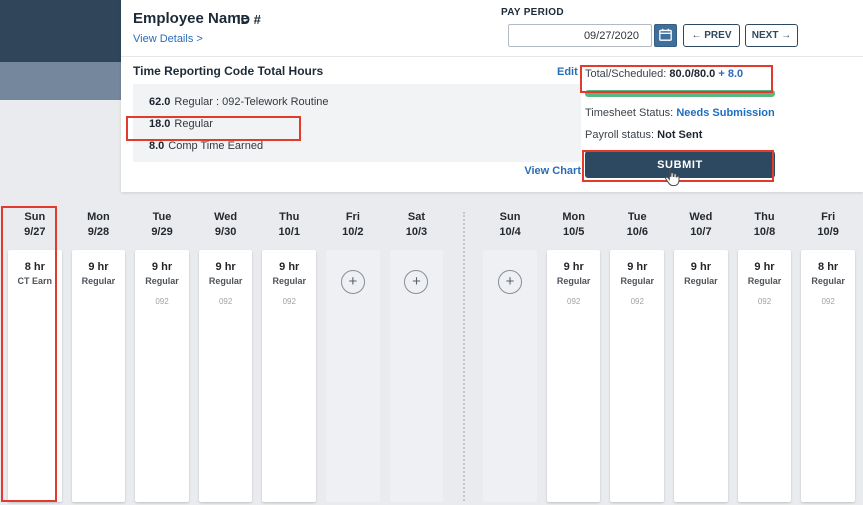 Image resolution: width=863 pixels, height=505 pixels. I want to click on totals-hours: 62.0, so click(160, 102).